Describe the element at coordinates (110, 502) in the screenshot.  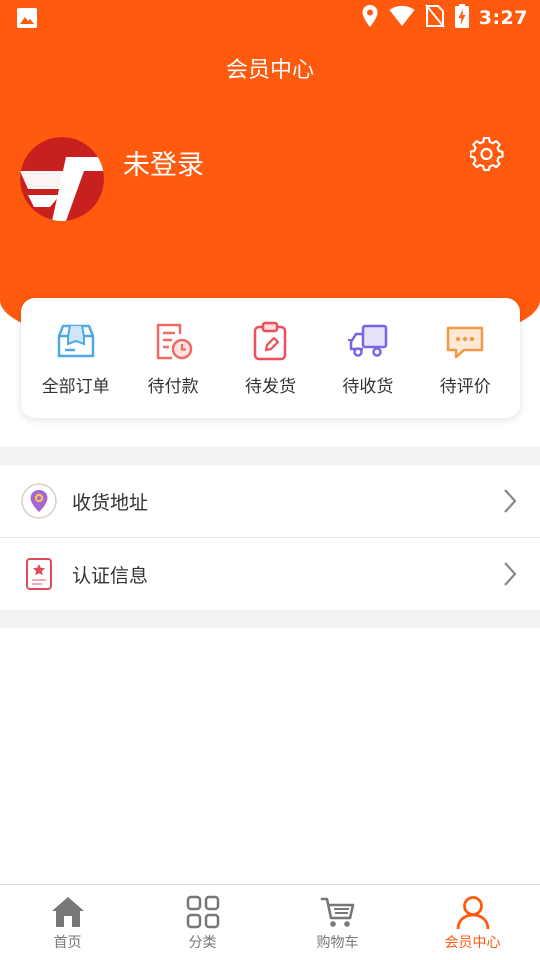
I see `menu-label: 收货地址` at that location.